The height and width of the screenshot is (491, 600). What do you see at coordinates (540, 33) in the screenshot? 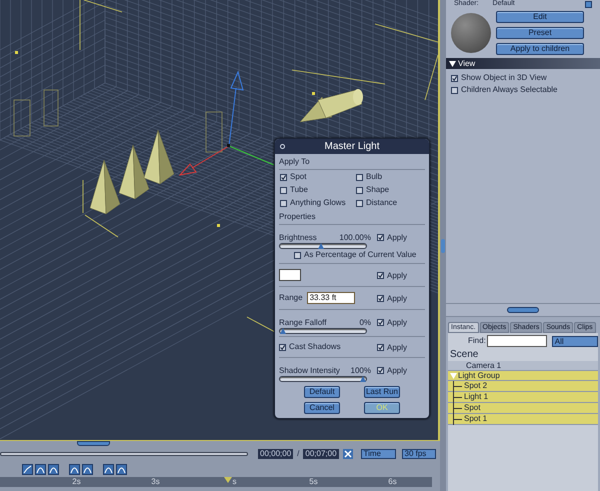
I see `button: Preset` at bounding box center [540, 33].